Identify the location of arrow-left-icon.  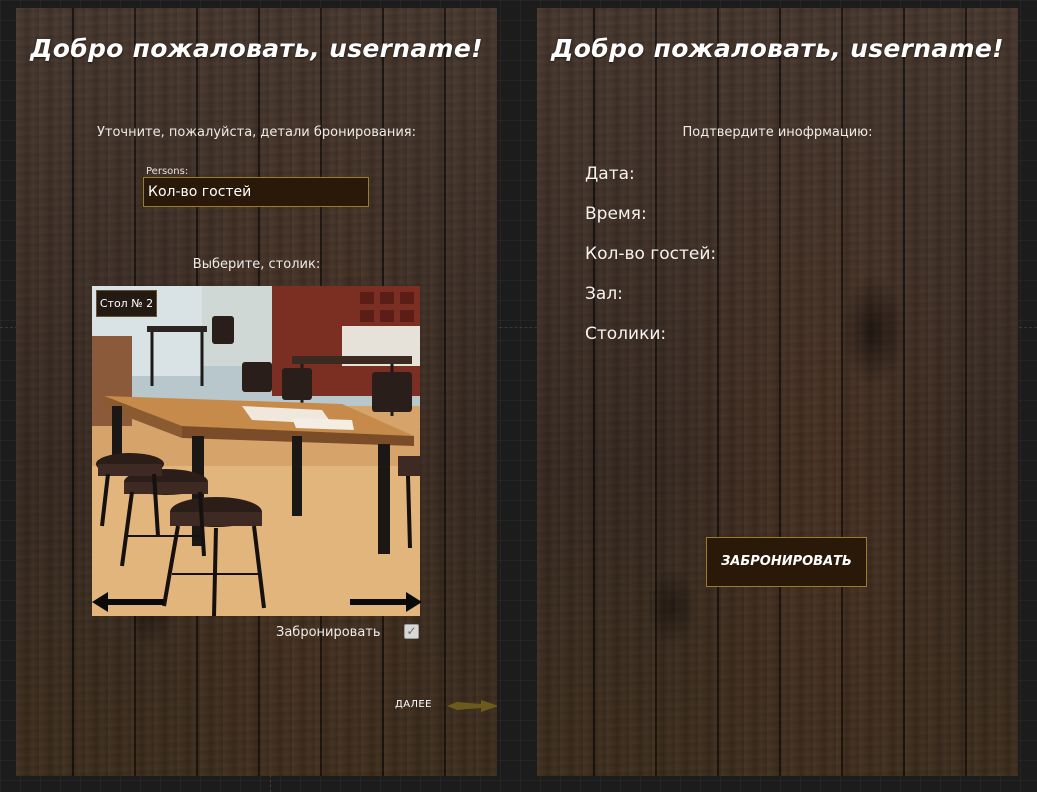
(128, 602).